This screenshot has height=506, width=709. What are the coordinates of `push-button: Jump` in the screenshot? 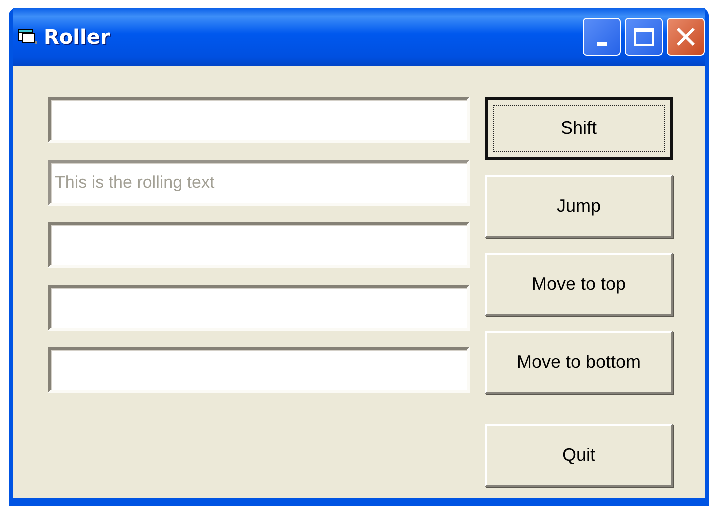 It's located at (579, 206).